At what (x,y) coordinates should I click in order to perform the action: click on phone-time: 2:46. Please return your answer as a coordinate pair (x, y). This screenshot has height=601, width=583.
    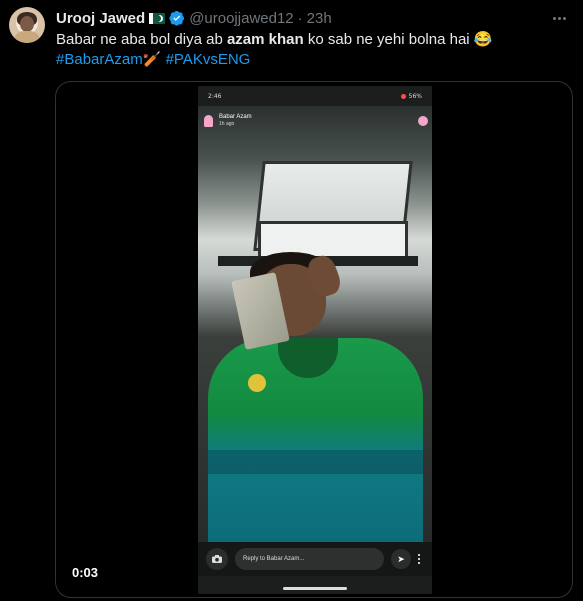
    Looking at the image, I should click on (215, 96).